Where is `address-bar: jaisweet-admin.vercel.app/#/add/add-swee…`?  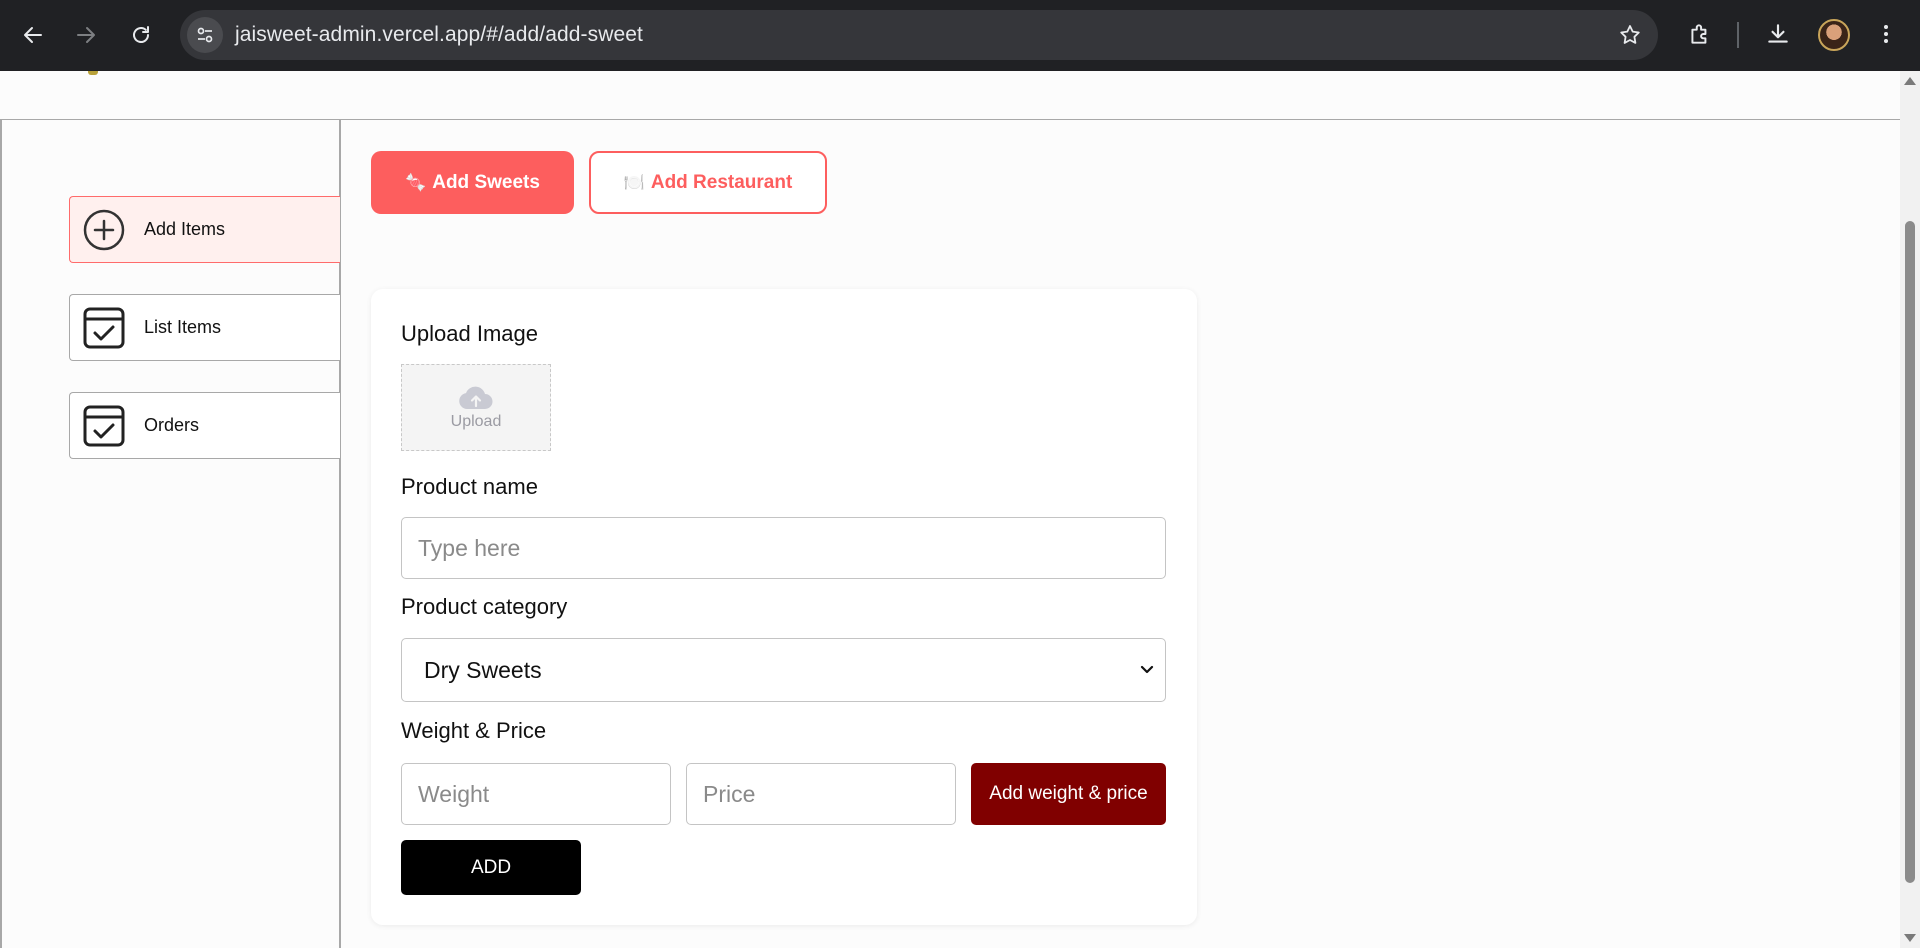 address-bar: jaisweet-admin.vercel.app/#/add/add-swee… is located at coordinates (919, 35).